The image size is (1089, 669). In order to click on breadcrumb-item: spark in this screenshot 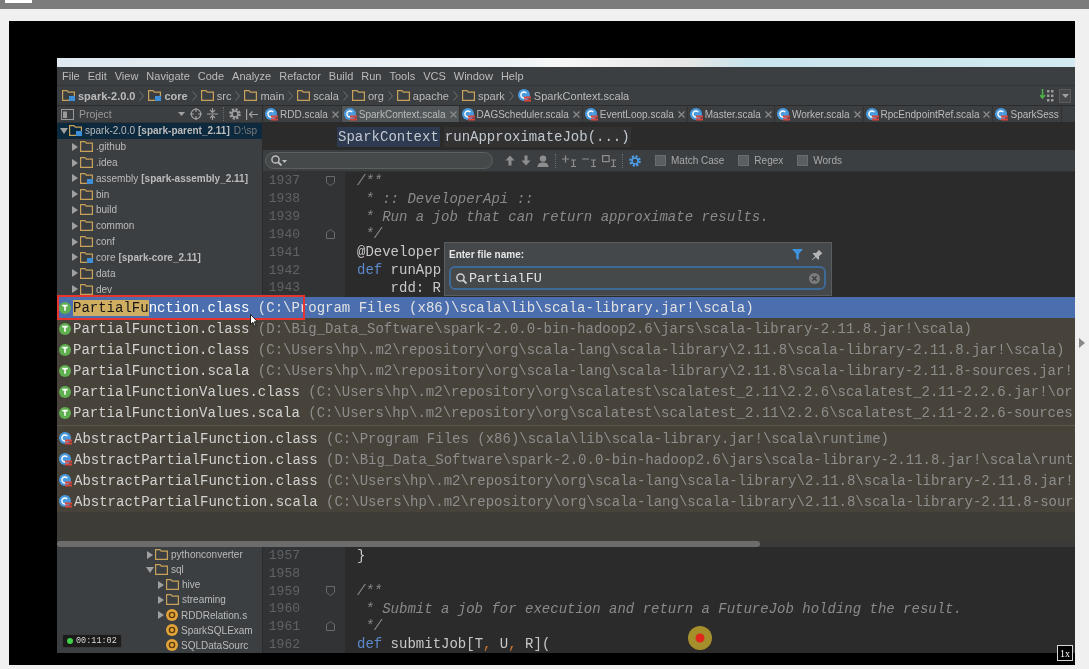, I will do `click(483, 95)`.